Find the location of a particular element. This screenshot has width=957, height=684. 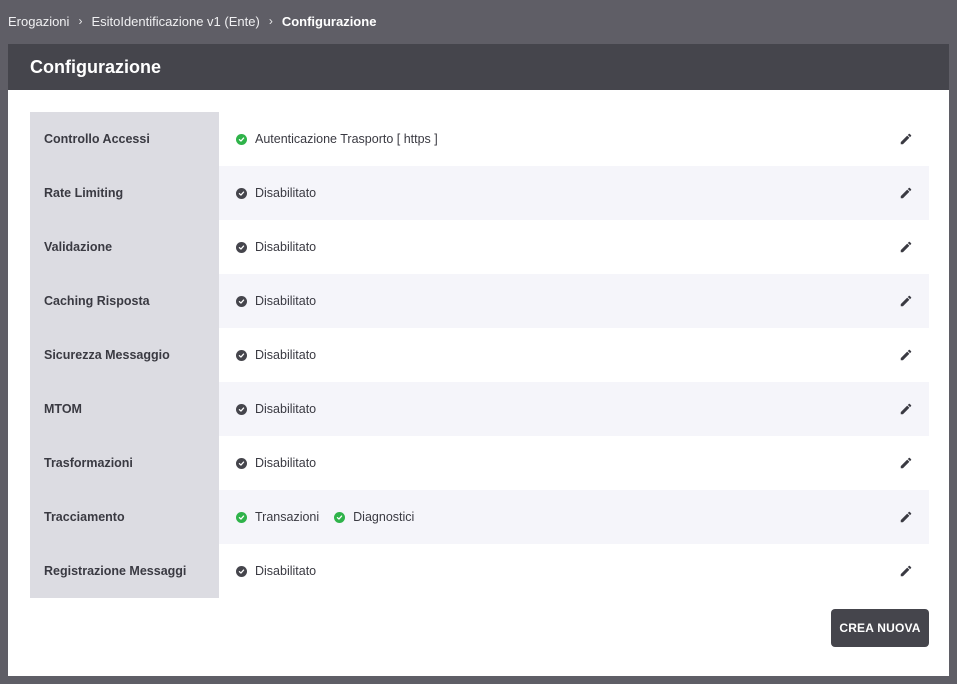

config-row-label: Registrazione Messaggi is located at coordinates (124, 571).